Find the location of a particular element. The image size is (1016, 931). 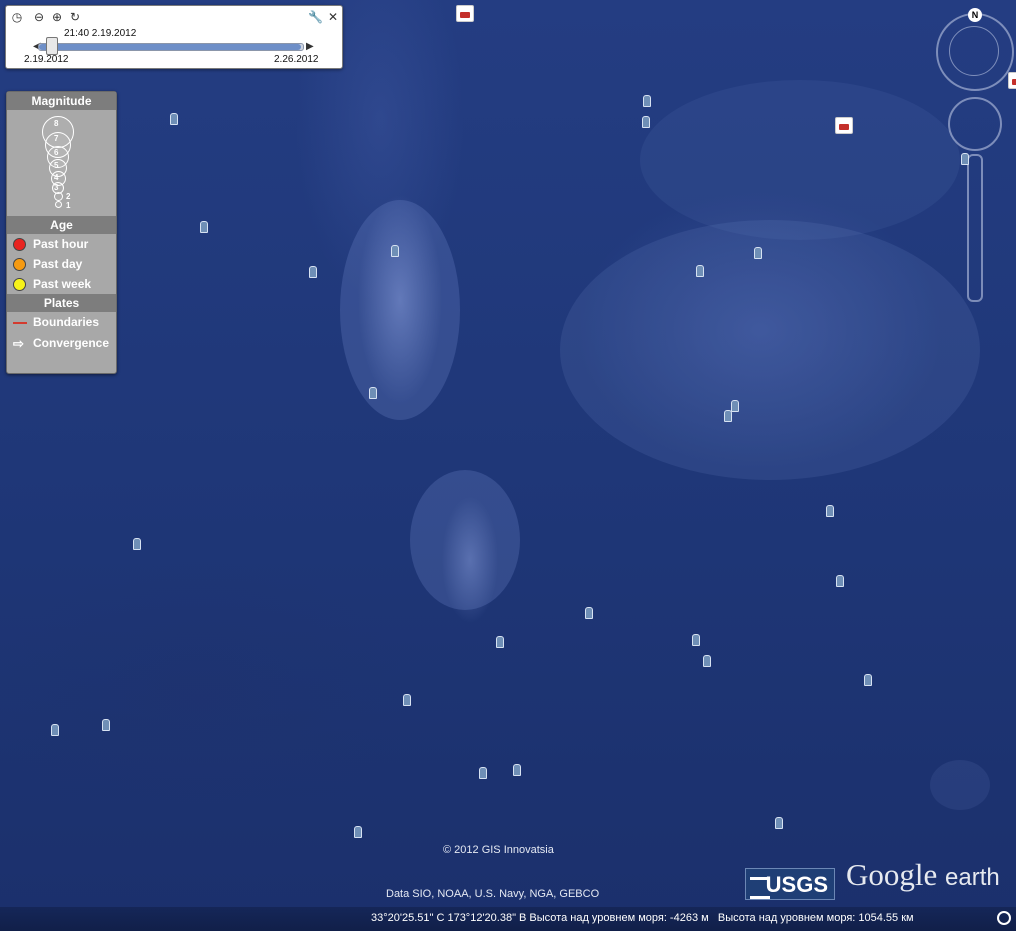

data-sources-text: Data SIO, NOAA, U.S. Navy, NGA, GEBCO is located at coordinates (493, 894).